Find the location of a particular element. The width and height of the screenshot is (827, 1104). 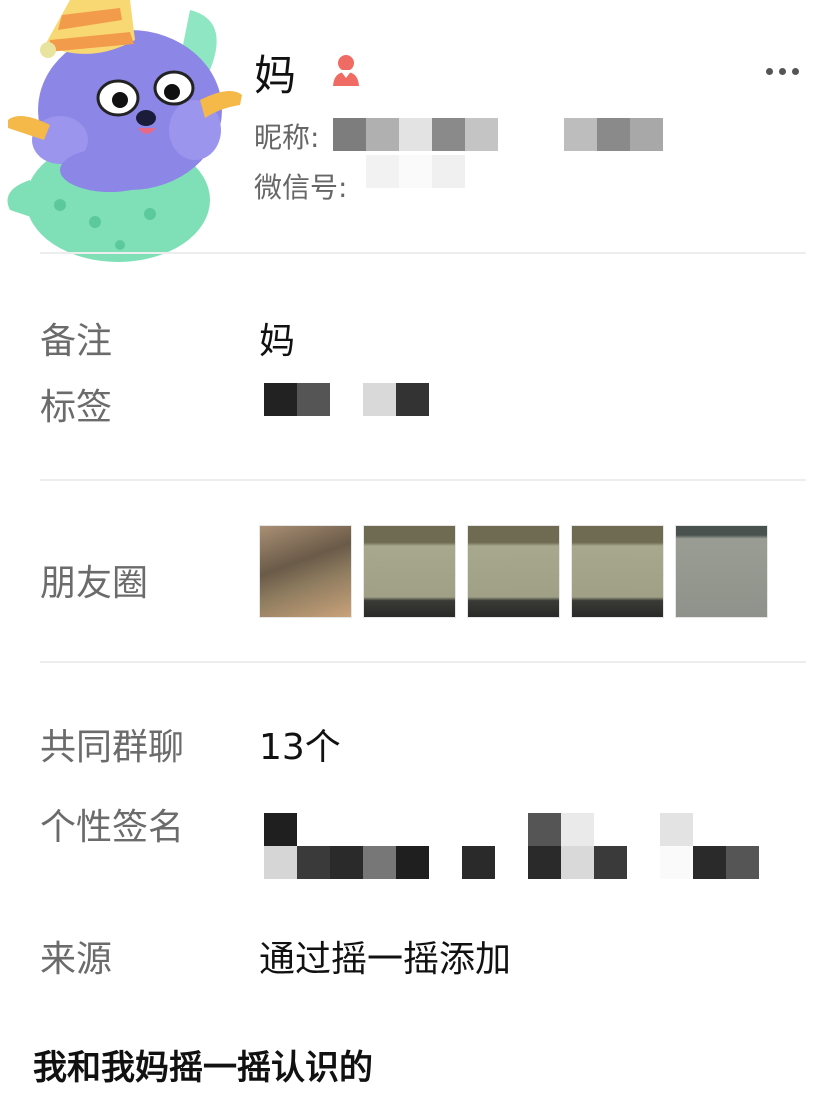

source-value: 通过摇一摇添加 is located at coordinates (385, 959).